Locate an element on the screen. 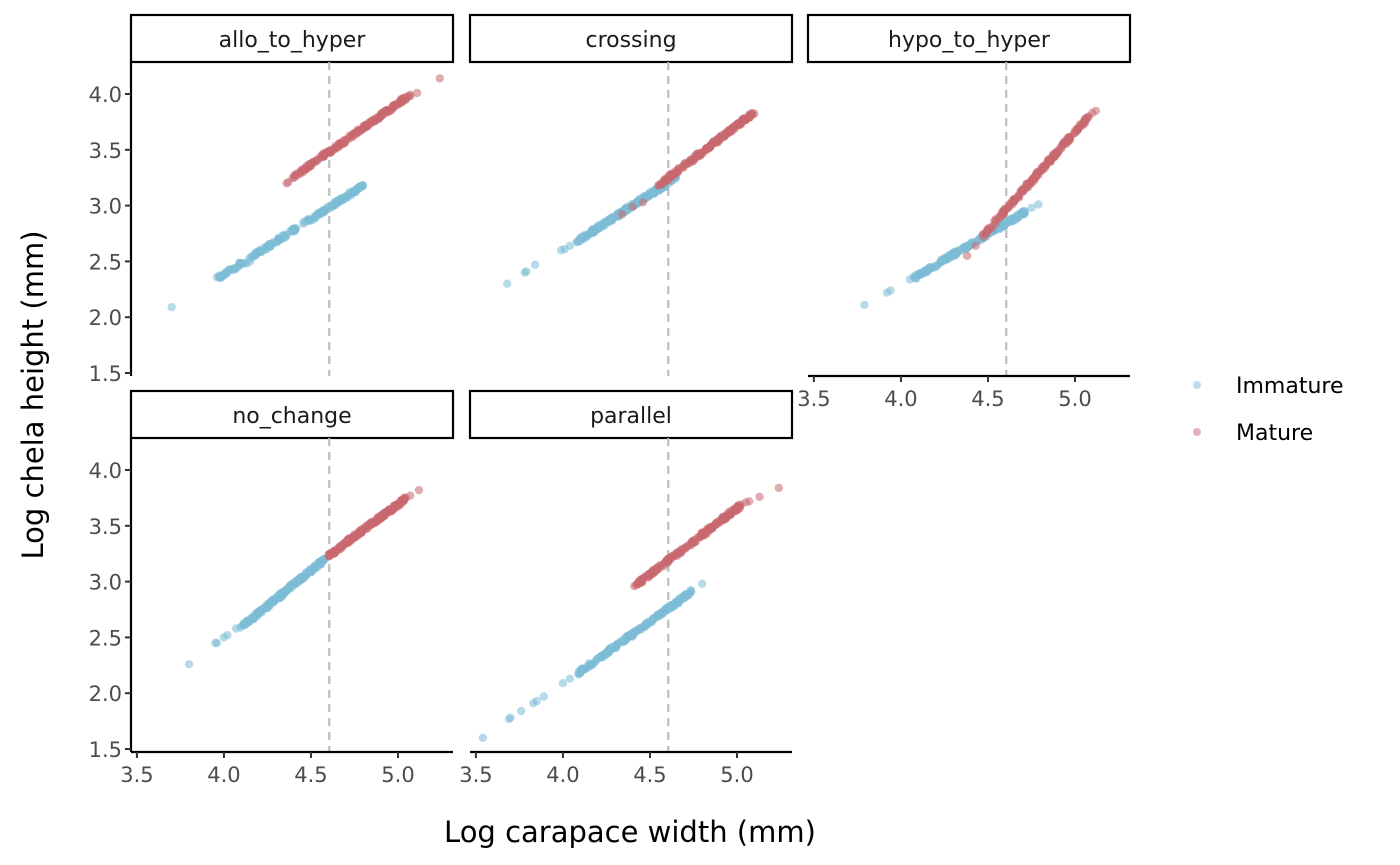 The width and height of the screenshot is (1400, 865). series-immature-no_change is located at coordinates (261, 609).